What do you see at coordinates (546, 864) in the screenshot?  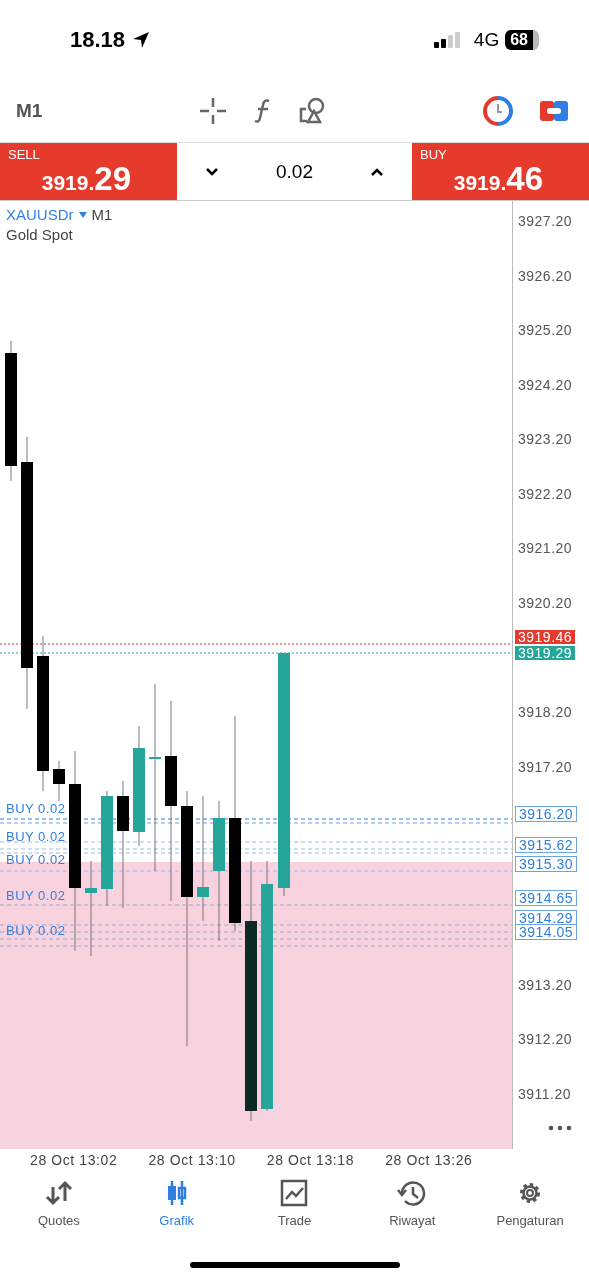 I see `price-tag: 3915.30` at bounding box center [546, 864].